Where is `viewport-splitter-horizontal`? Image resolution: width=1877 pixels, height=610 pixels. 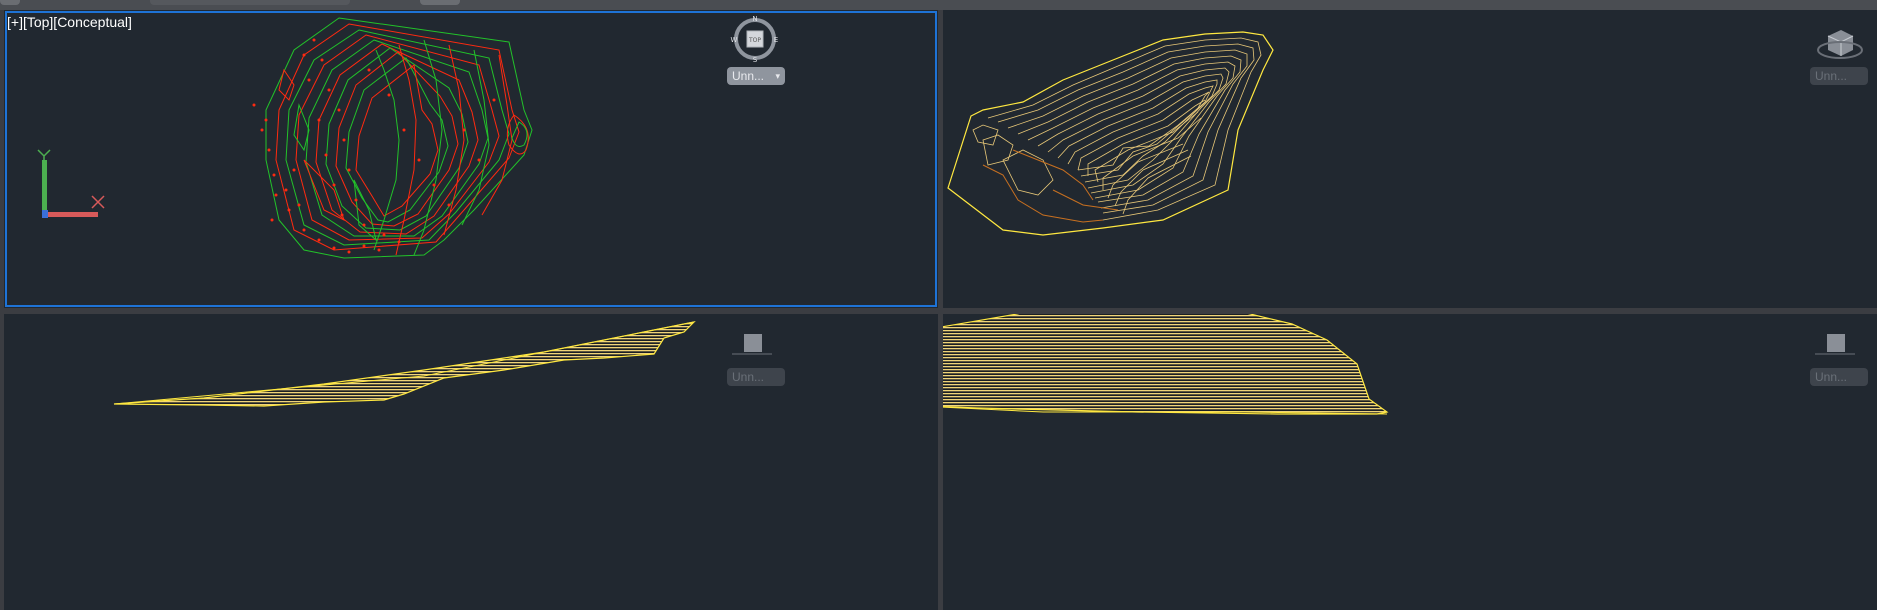
viewport-splitter-horizontal is located at coordinates (938, 311).